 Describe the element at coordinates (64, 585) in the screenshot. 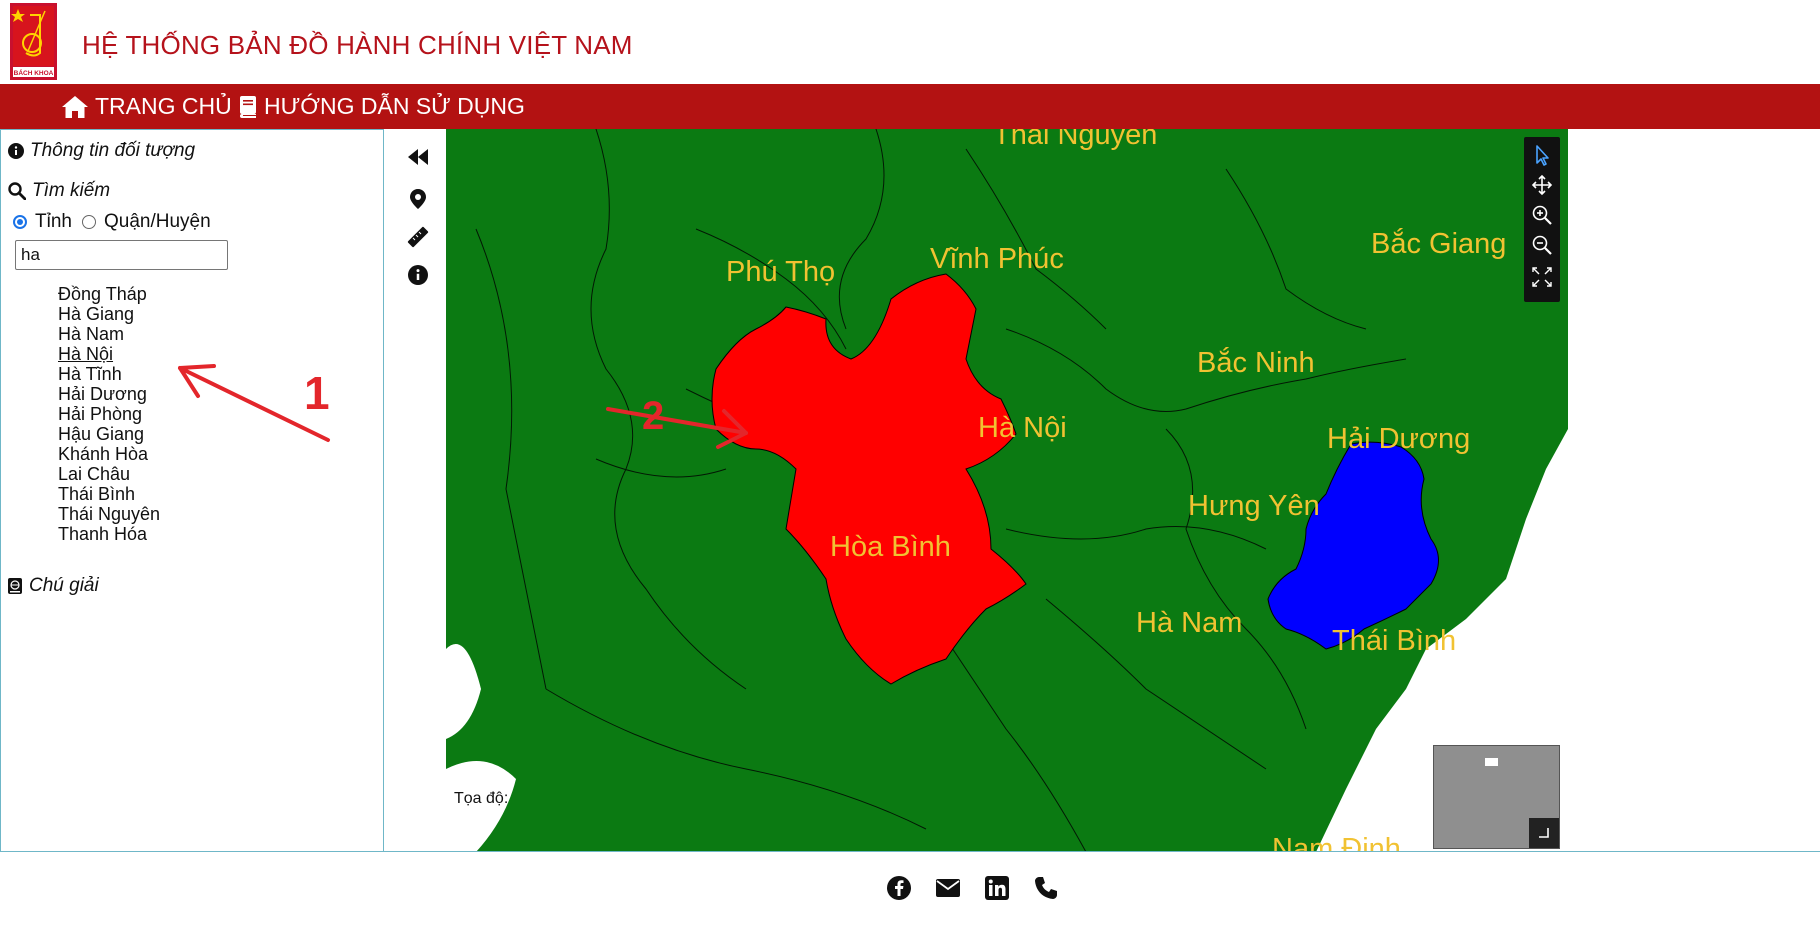

I see `legend-title: Chú giải` at that location.